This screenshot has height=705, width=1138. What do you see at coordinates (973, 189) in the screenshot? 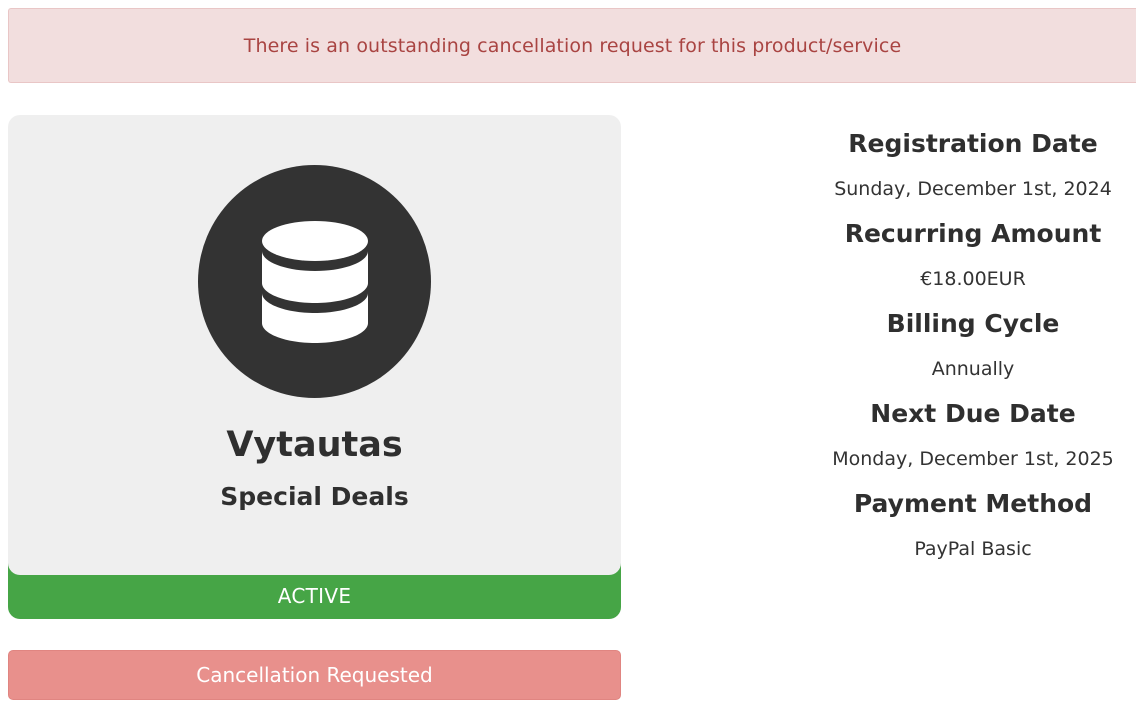
I see `detail-value: Sunday, December 1st, 2024` at bounding box center [973, 189].